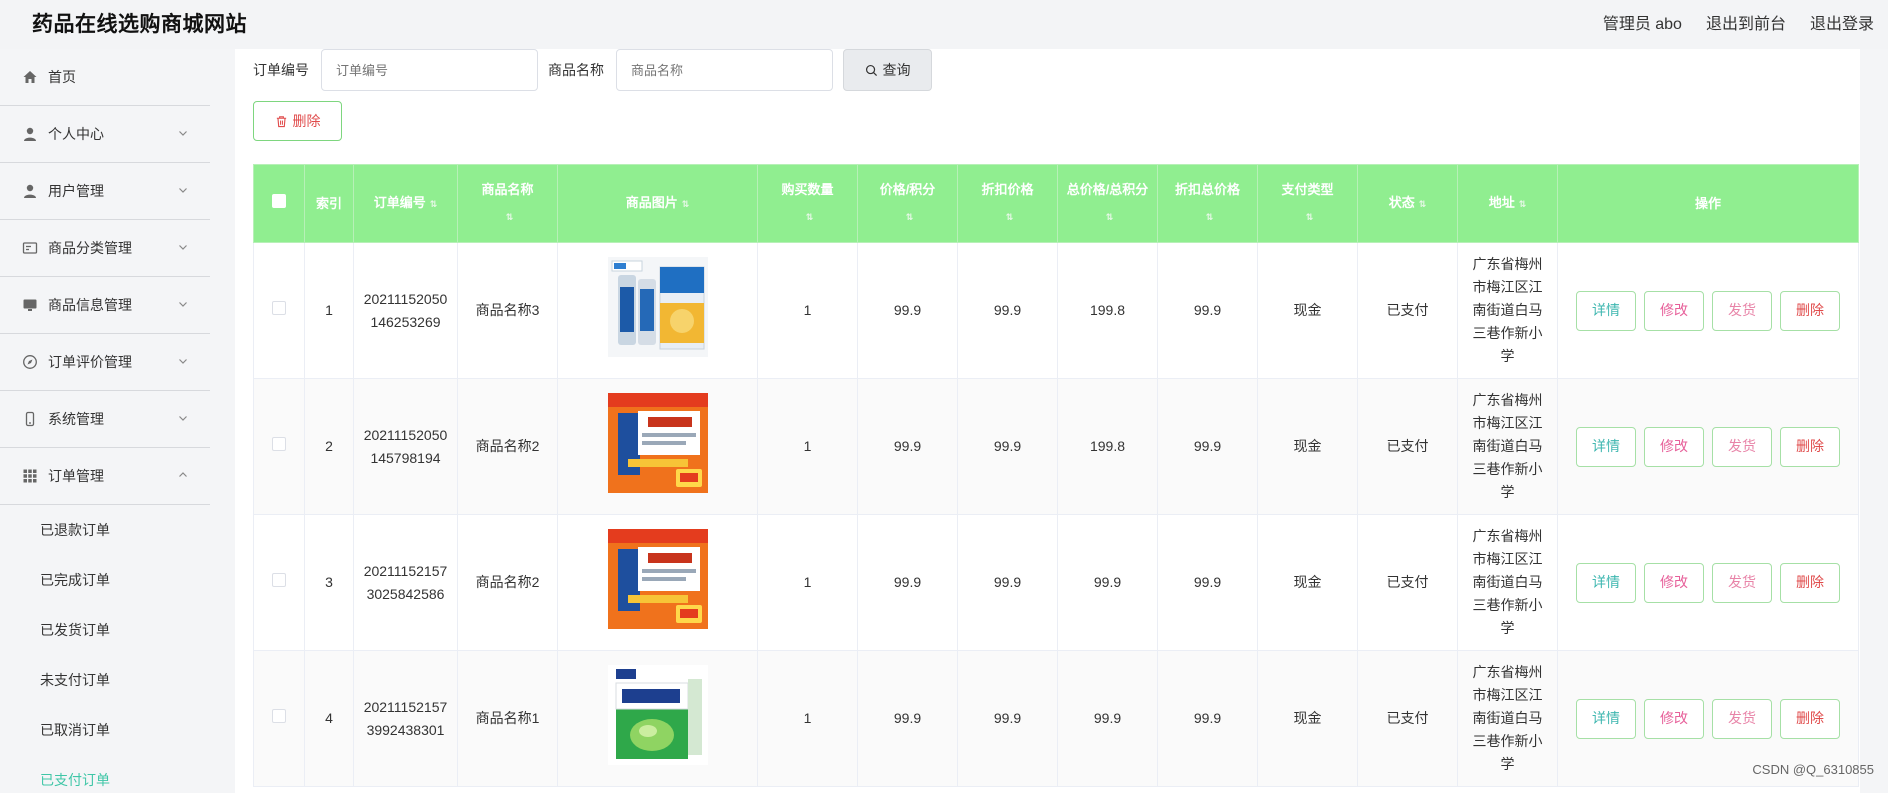 This screenshot has width=1888, height=793. I want to click on sidebar-item-label: 个人中心, so click(76, 134).